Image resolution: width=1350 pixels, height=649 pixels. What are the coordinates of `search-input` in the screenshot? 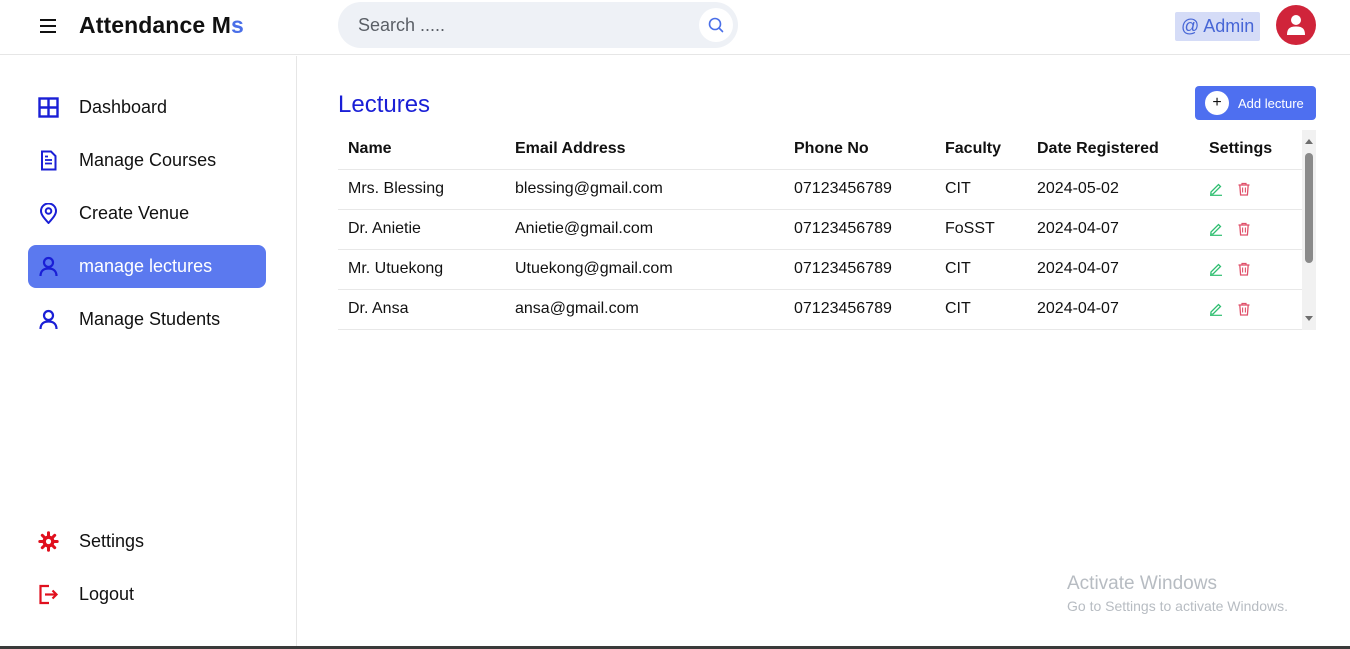 It's located at (523, 25).